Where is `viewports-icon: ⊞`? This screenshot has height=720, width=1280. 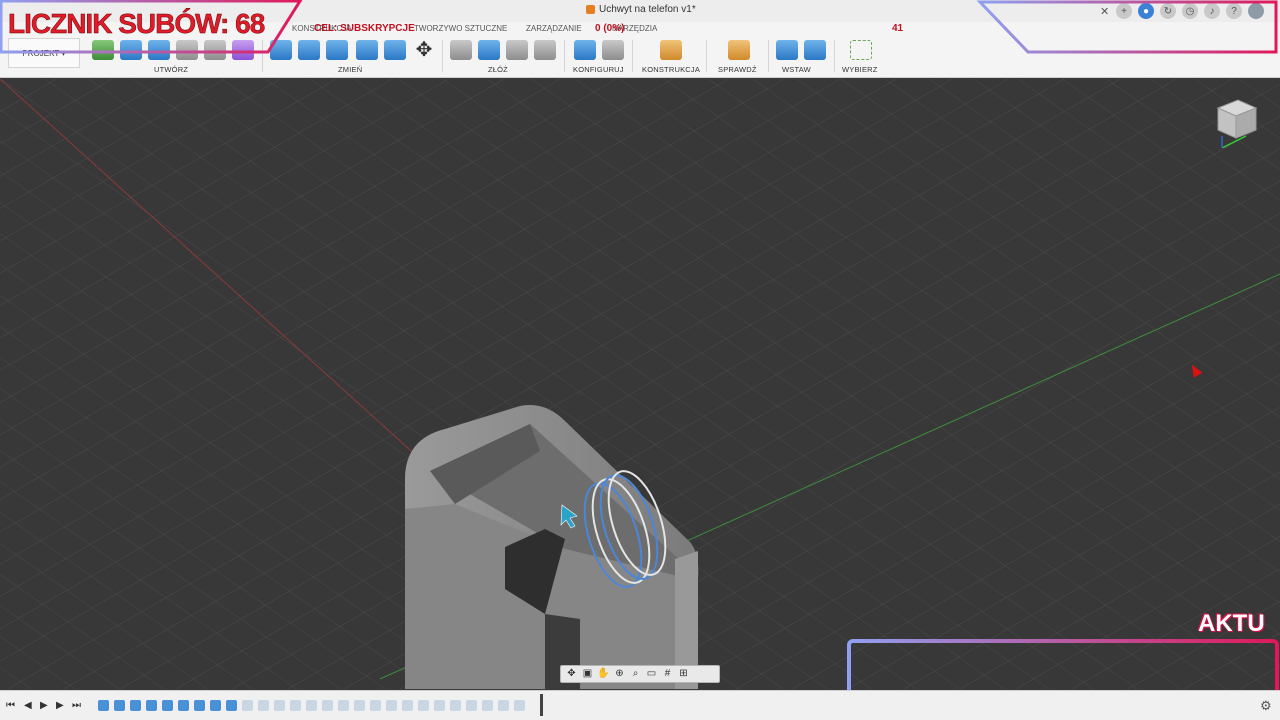 viewports-icon: ⊞ is located at coordinates (683, 674).